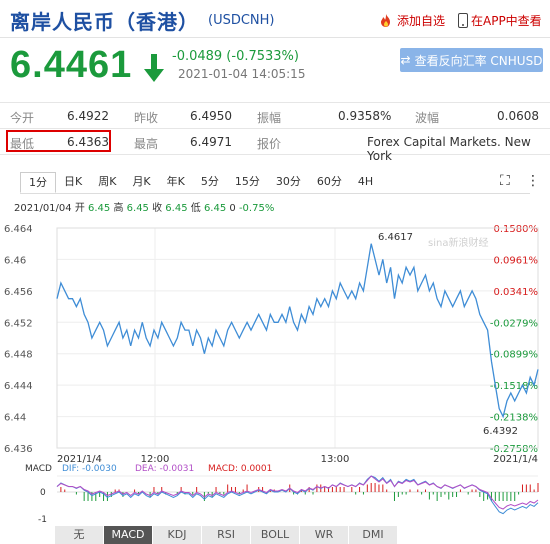 The width and height of the screenshot is (550, 544). What do you see at coordinates (533, 181) in the screenshot?
I see `more-icon: ⋮` at bounding box center [533, 181].